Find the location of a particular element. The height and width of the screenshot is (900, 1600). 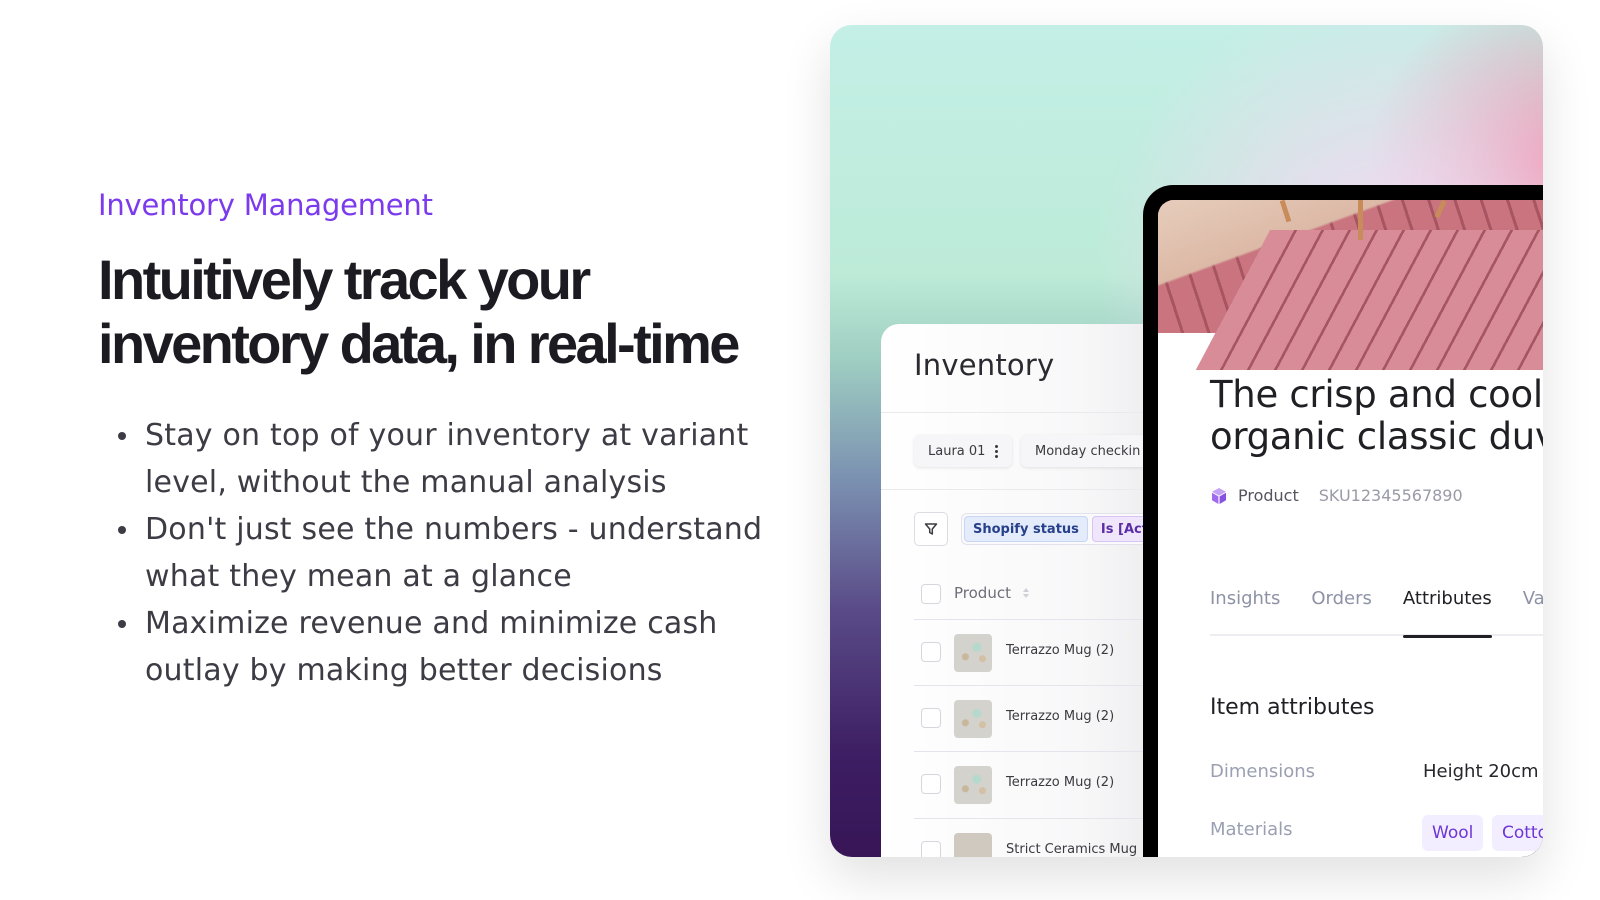

dimensions-value: Height 20cm is located at coordinates (1481, 771).